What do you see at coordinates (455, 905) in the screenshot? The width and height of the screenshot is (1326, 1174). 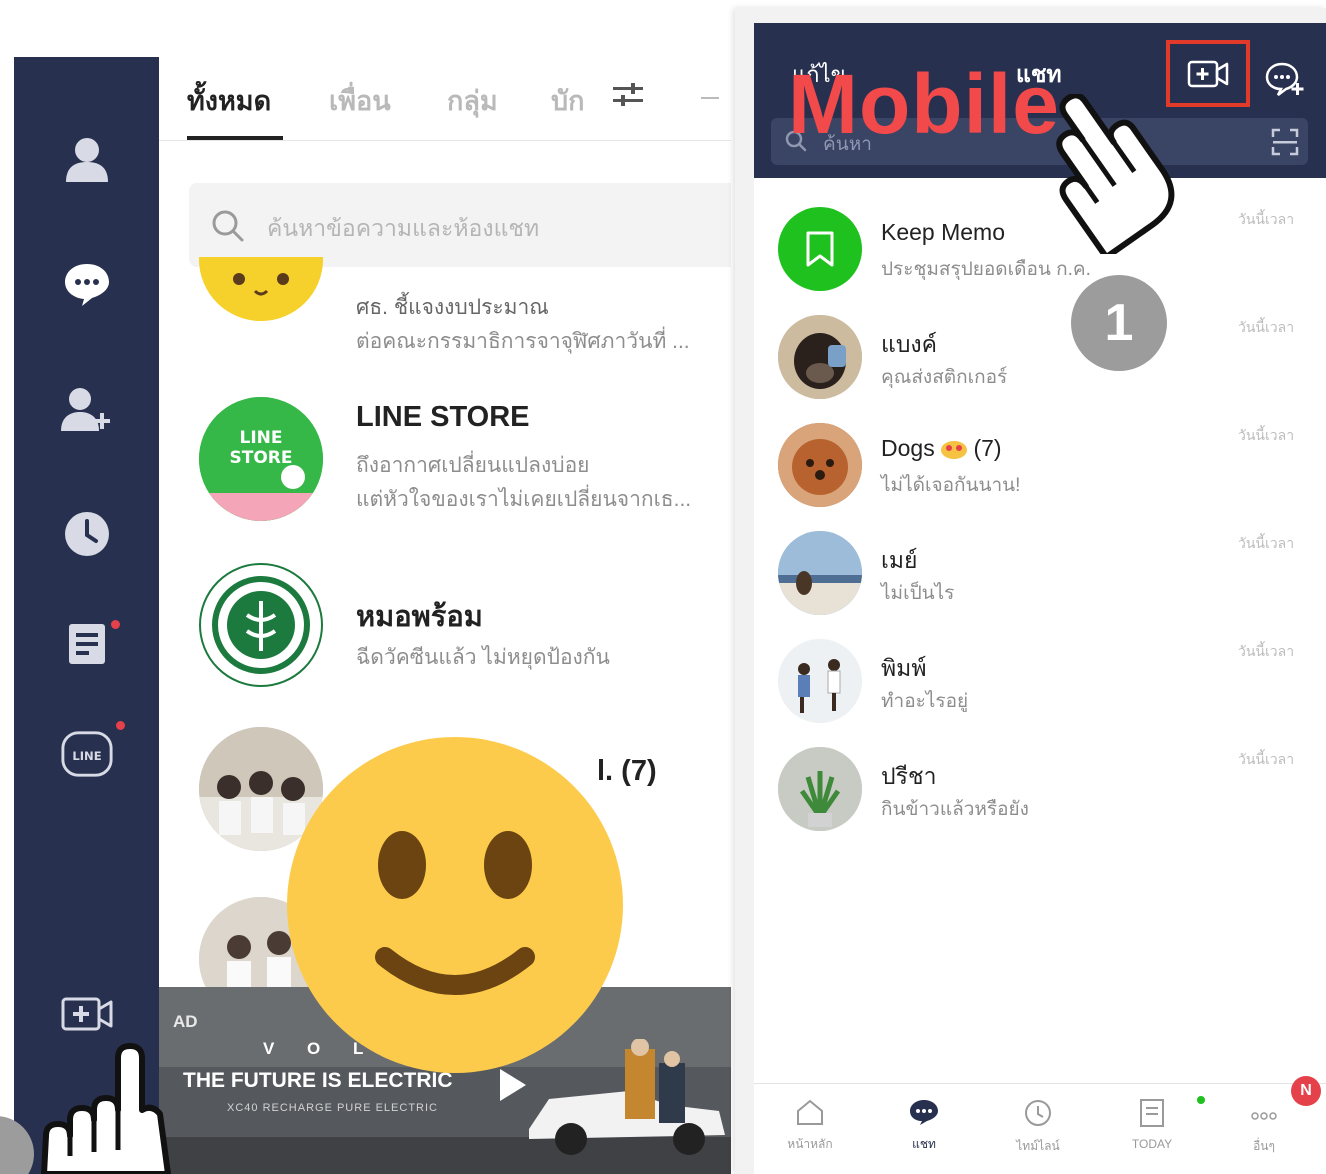 I see `smiley-face-icon` at bounding box center [455, 905].